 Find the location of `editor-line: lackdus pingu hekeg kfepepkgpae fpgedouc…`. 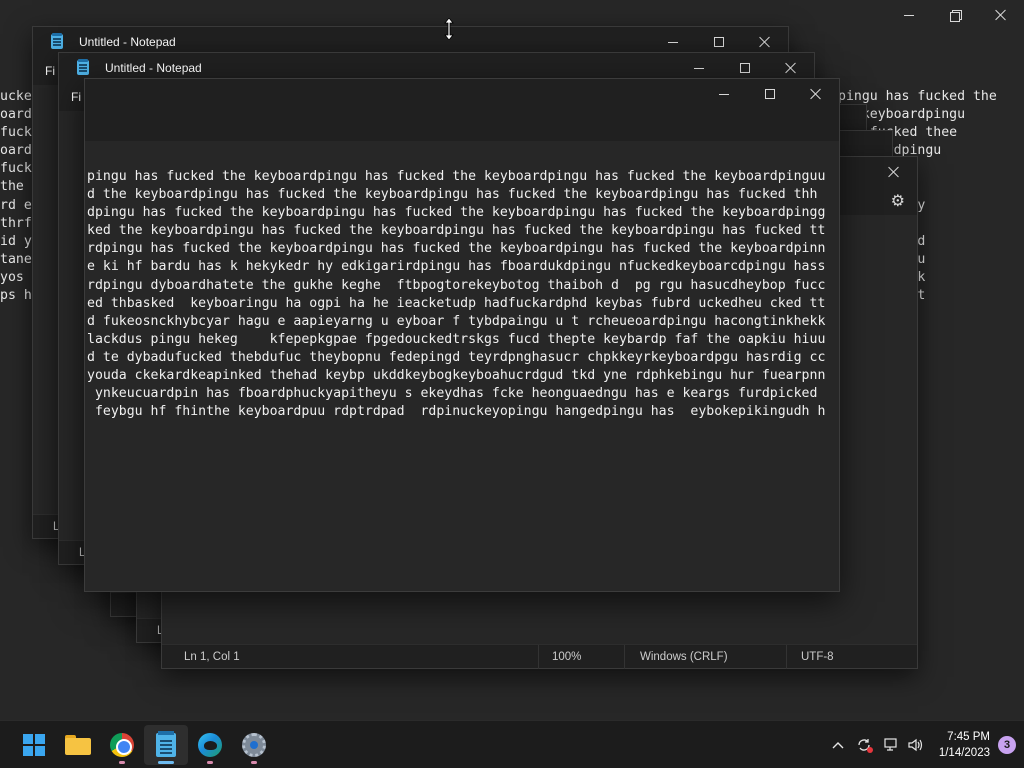

editor-line: lackdus pingu hekeg kfepepkgpae fpgedouc… is located at coordinates (456, 339).